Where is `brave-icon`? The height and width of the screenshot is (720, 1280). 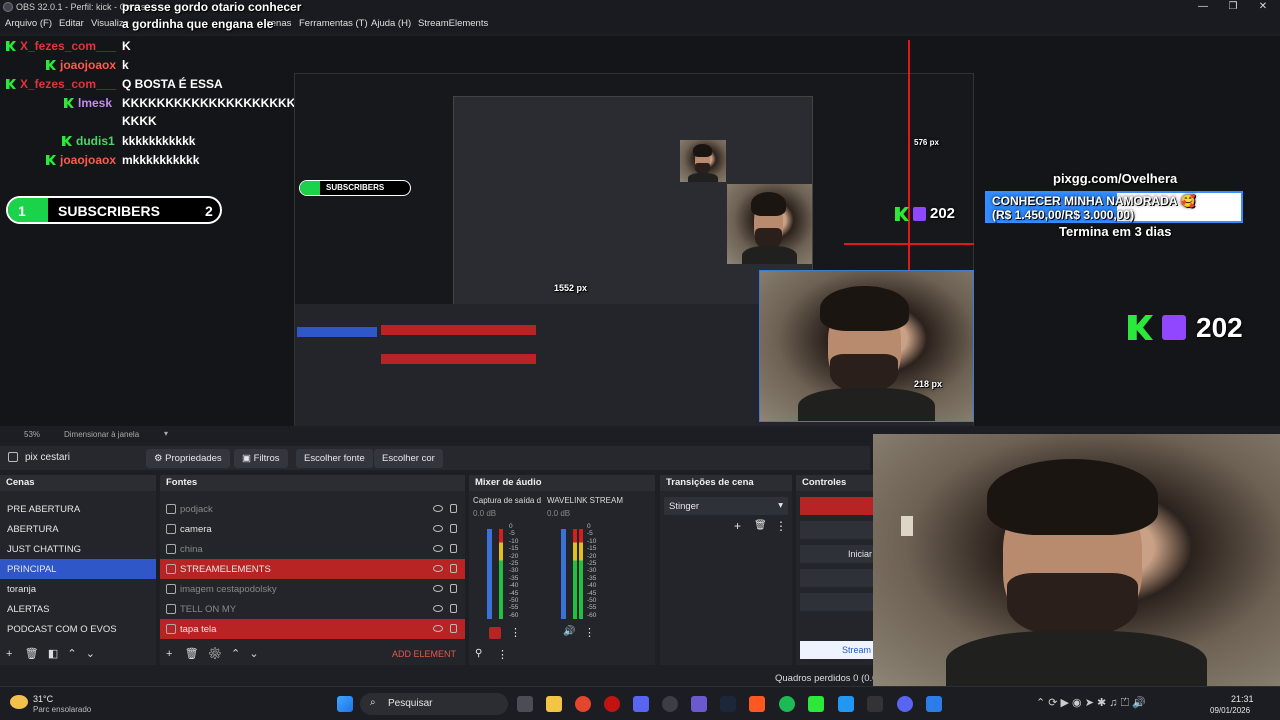 brave-icon is located at coordinates (757, 704).